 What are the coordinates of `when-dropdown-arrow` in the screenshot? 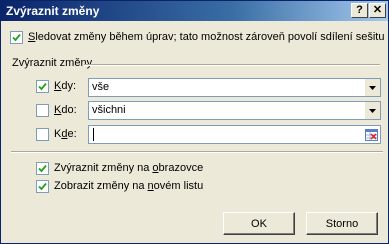 It's located at (372, 87).